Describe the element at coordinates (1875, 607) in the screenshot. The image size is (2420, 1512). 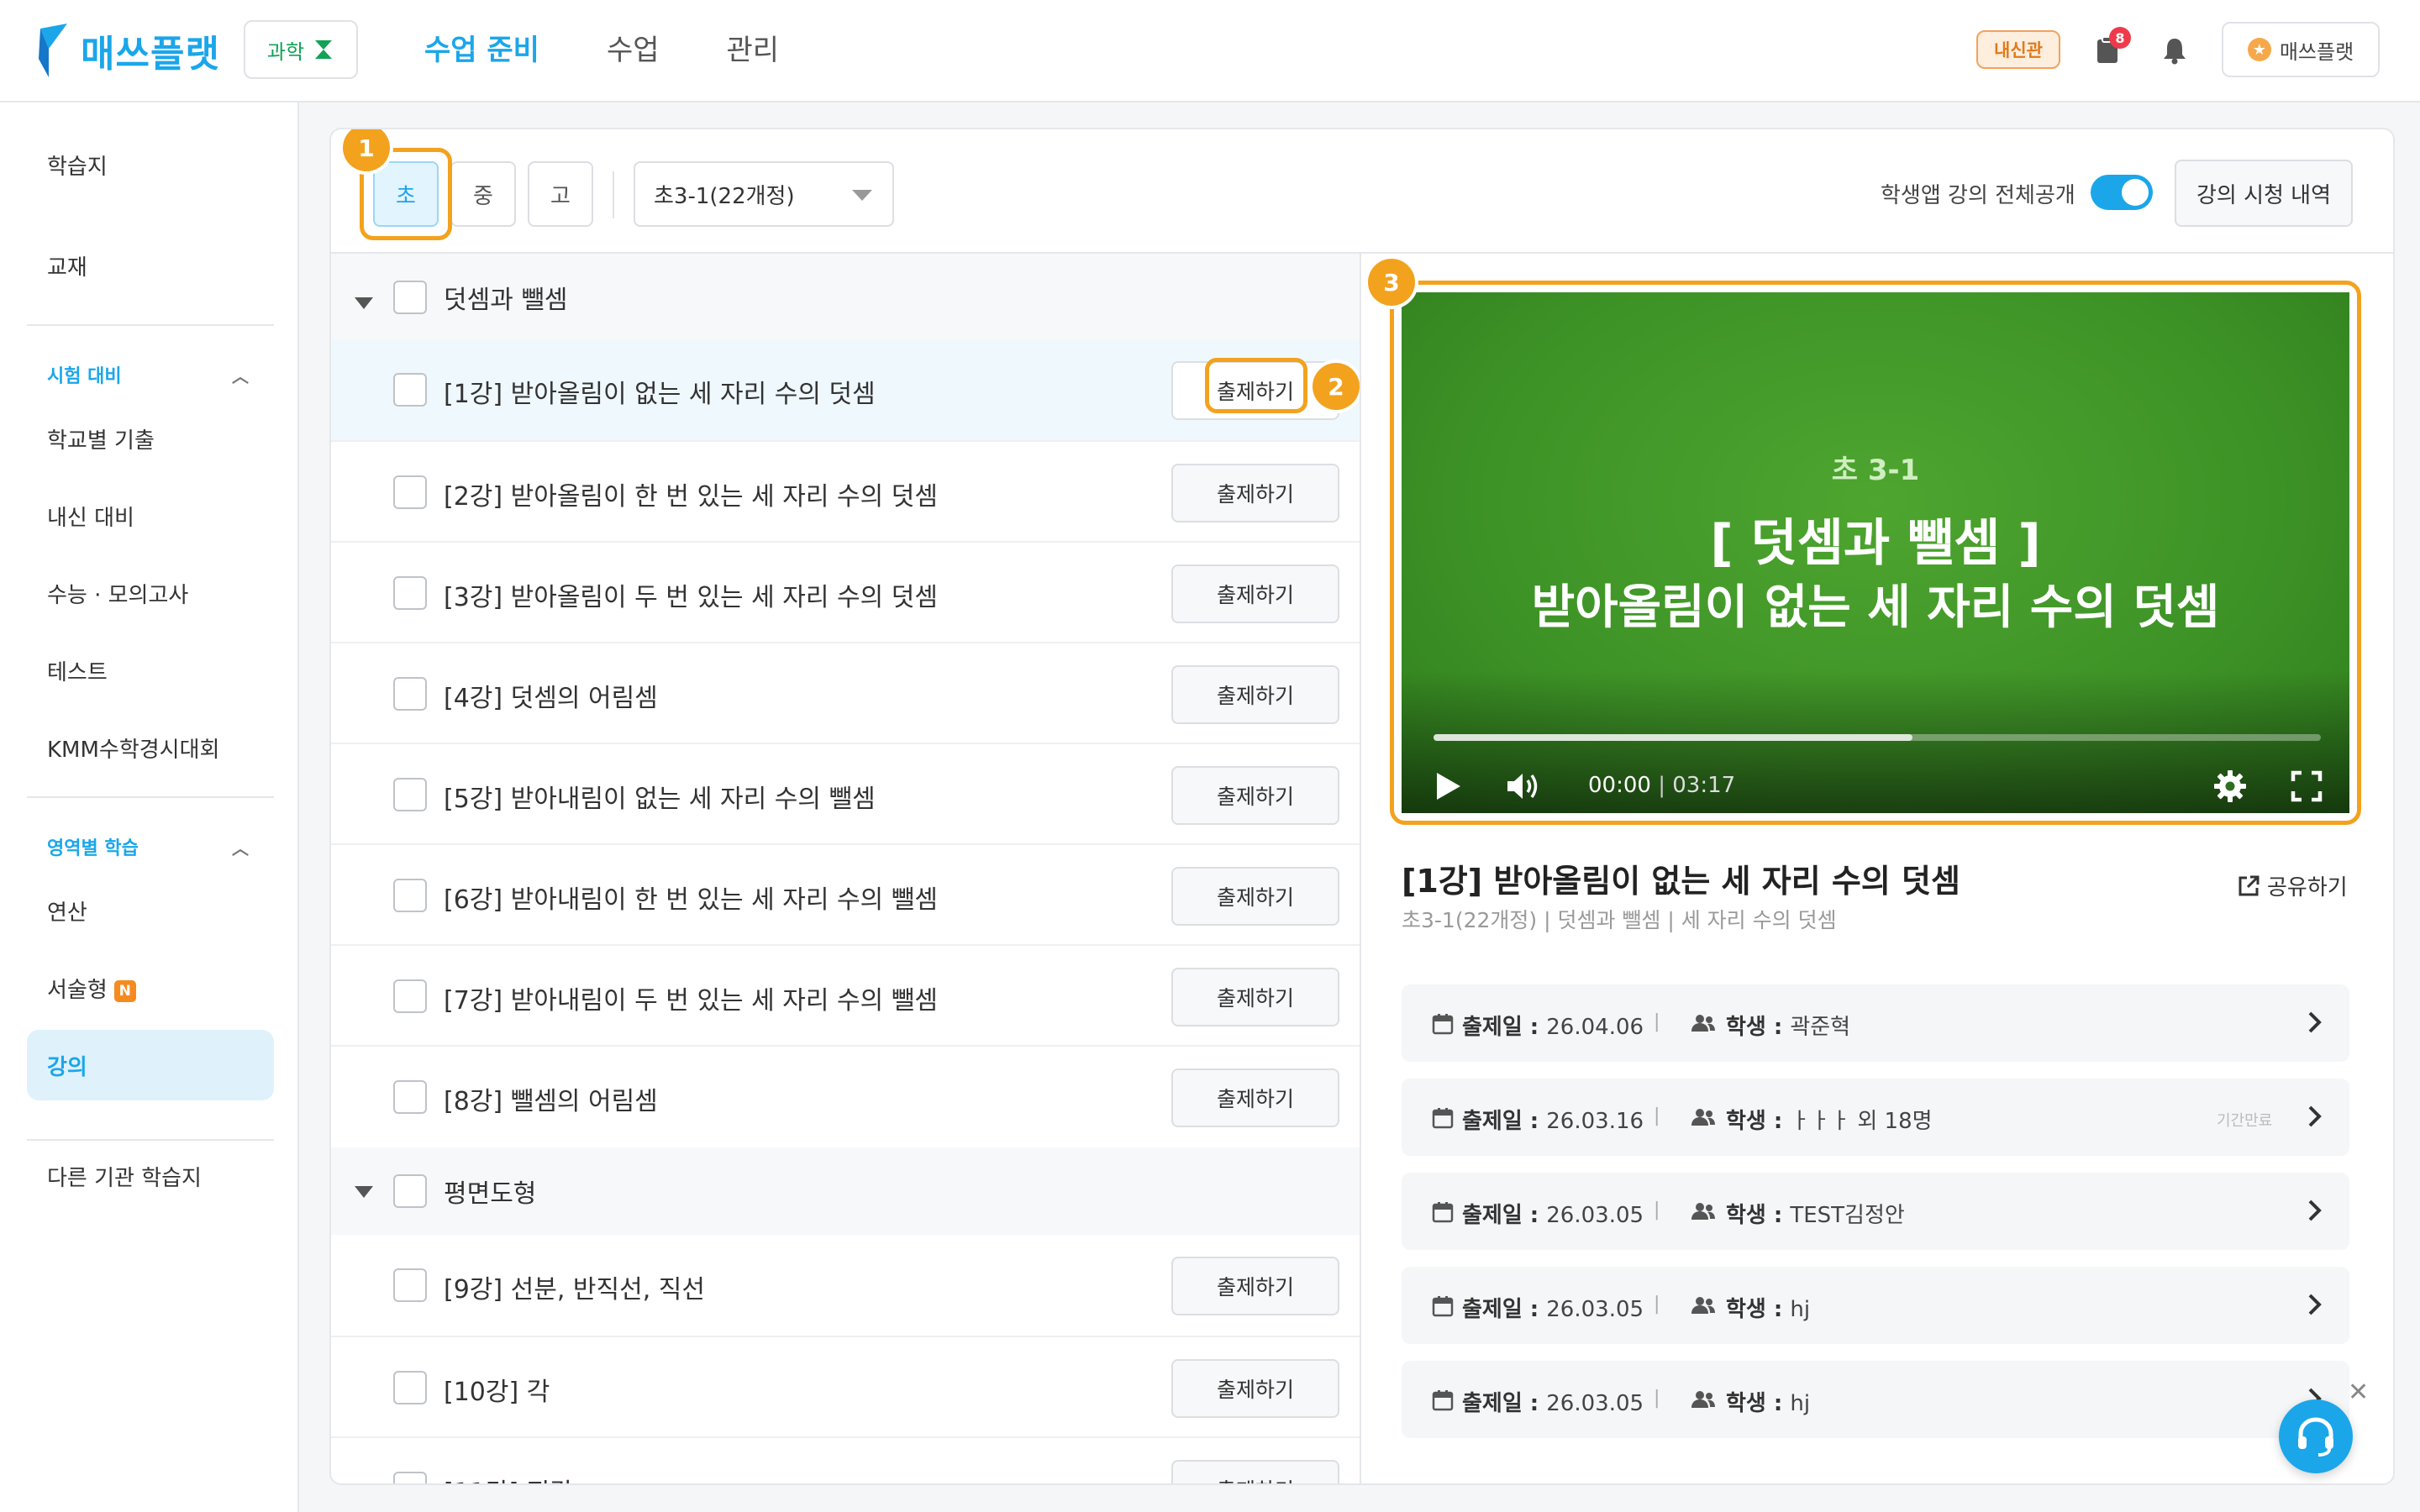
I see `video-title-line2: 받아올림이 없는 세 자리 수의 덧셈` at that location.